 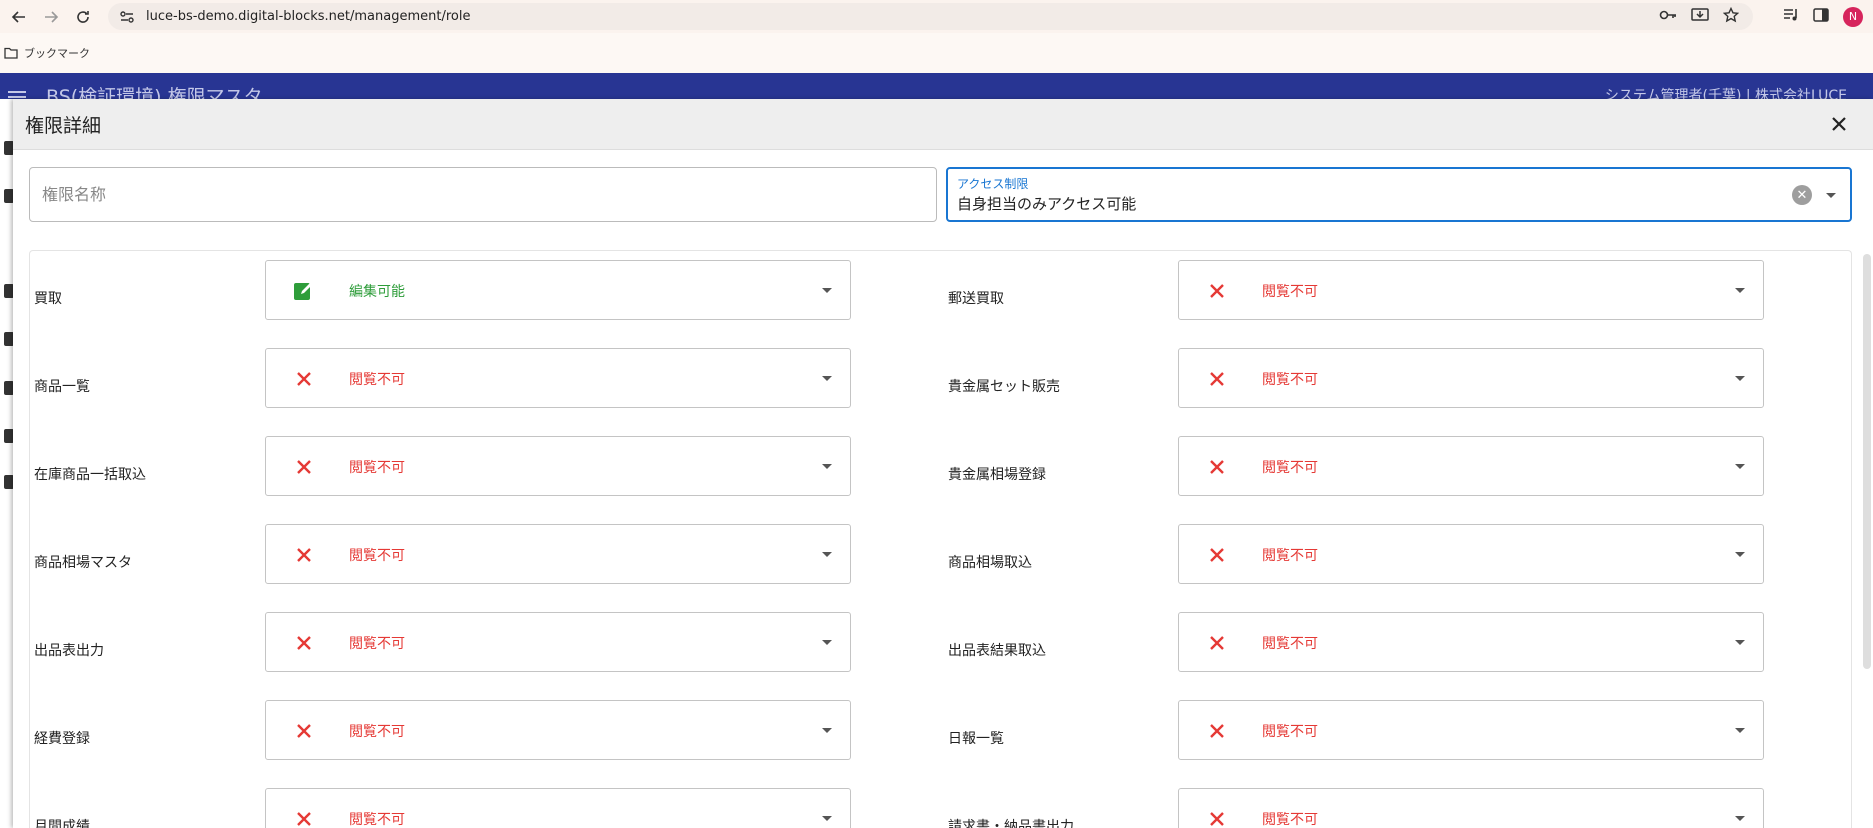 What do you see at coordinates (1731, 16) in the screenshot?
I see `bookmark-star-icon` at bounding box center [1731, 16].